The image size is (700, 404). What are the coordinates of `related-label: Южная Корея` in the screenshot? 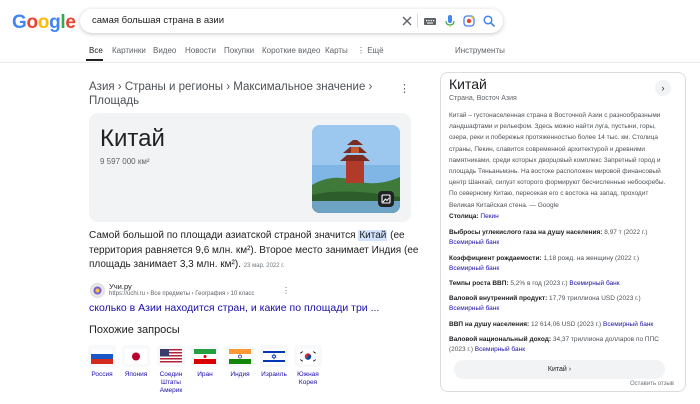 It's located at (308, 378).